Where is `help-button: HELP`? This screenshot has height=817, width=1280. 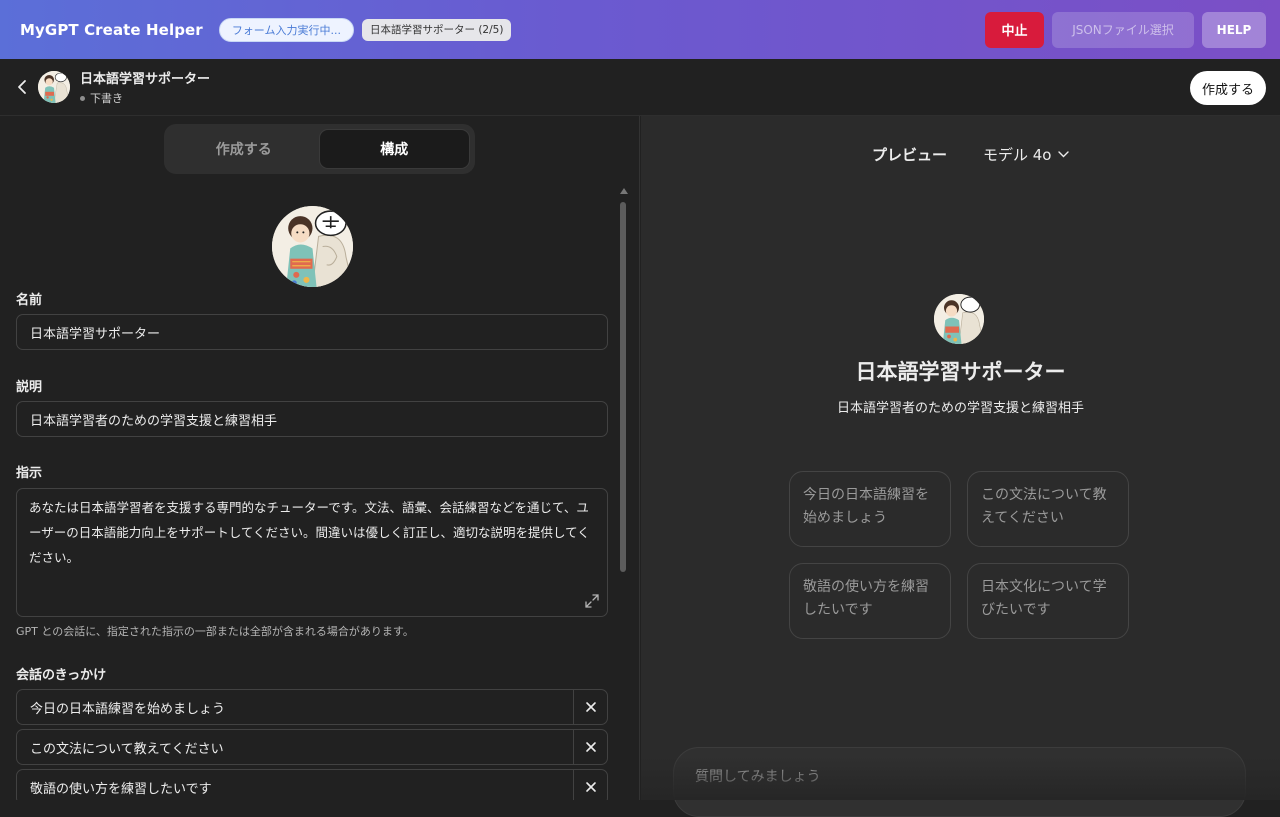
help-button: HELP is located at coordinates (1234, 29).